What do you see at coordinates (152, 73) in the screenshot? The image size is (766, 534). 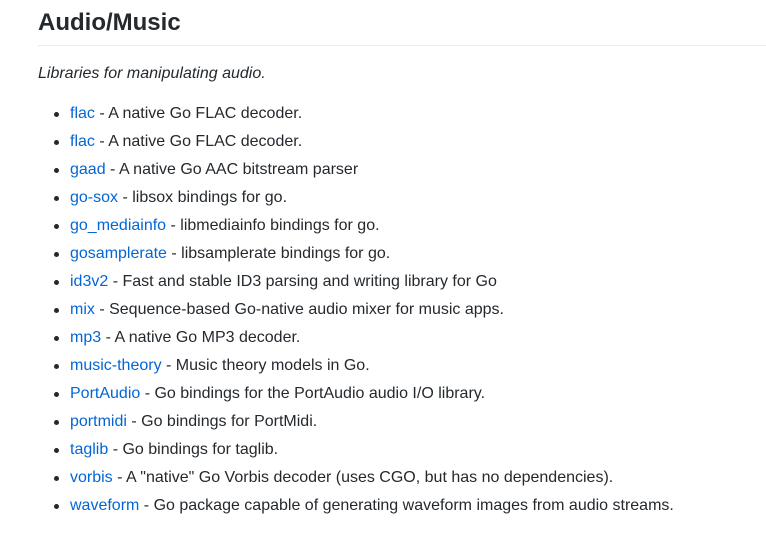 I see `section-description: Libraries for manipulating audio.` at bounding box center [152, 73].